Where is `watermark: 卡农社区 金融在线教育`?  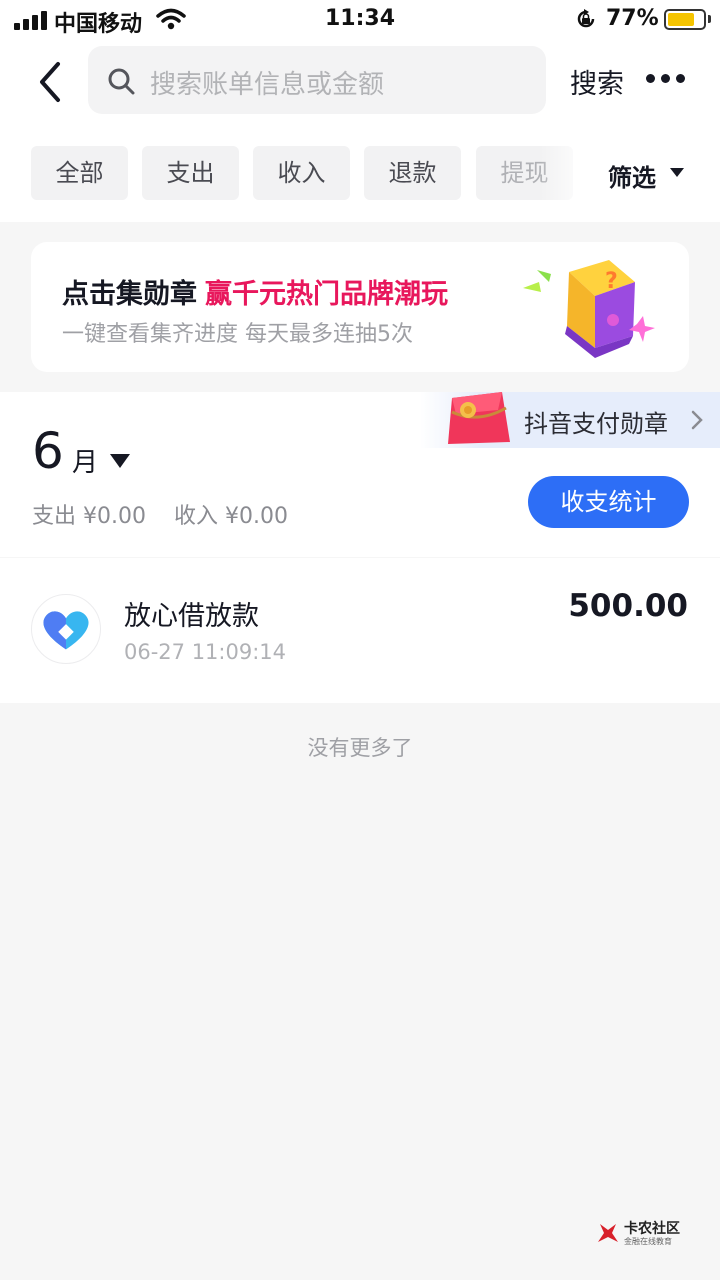
watermark: 卡农社区 金融在线教育 is located at coordinates (641, 1233).